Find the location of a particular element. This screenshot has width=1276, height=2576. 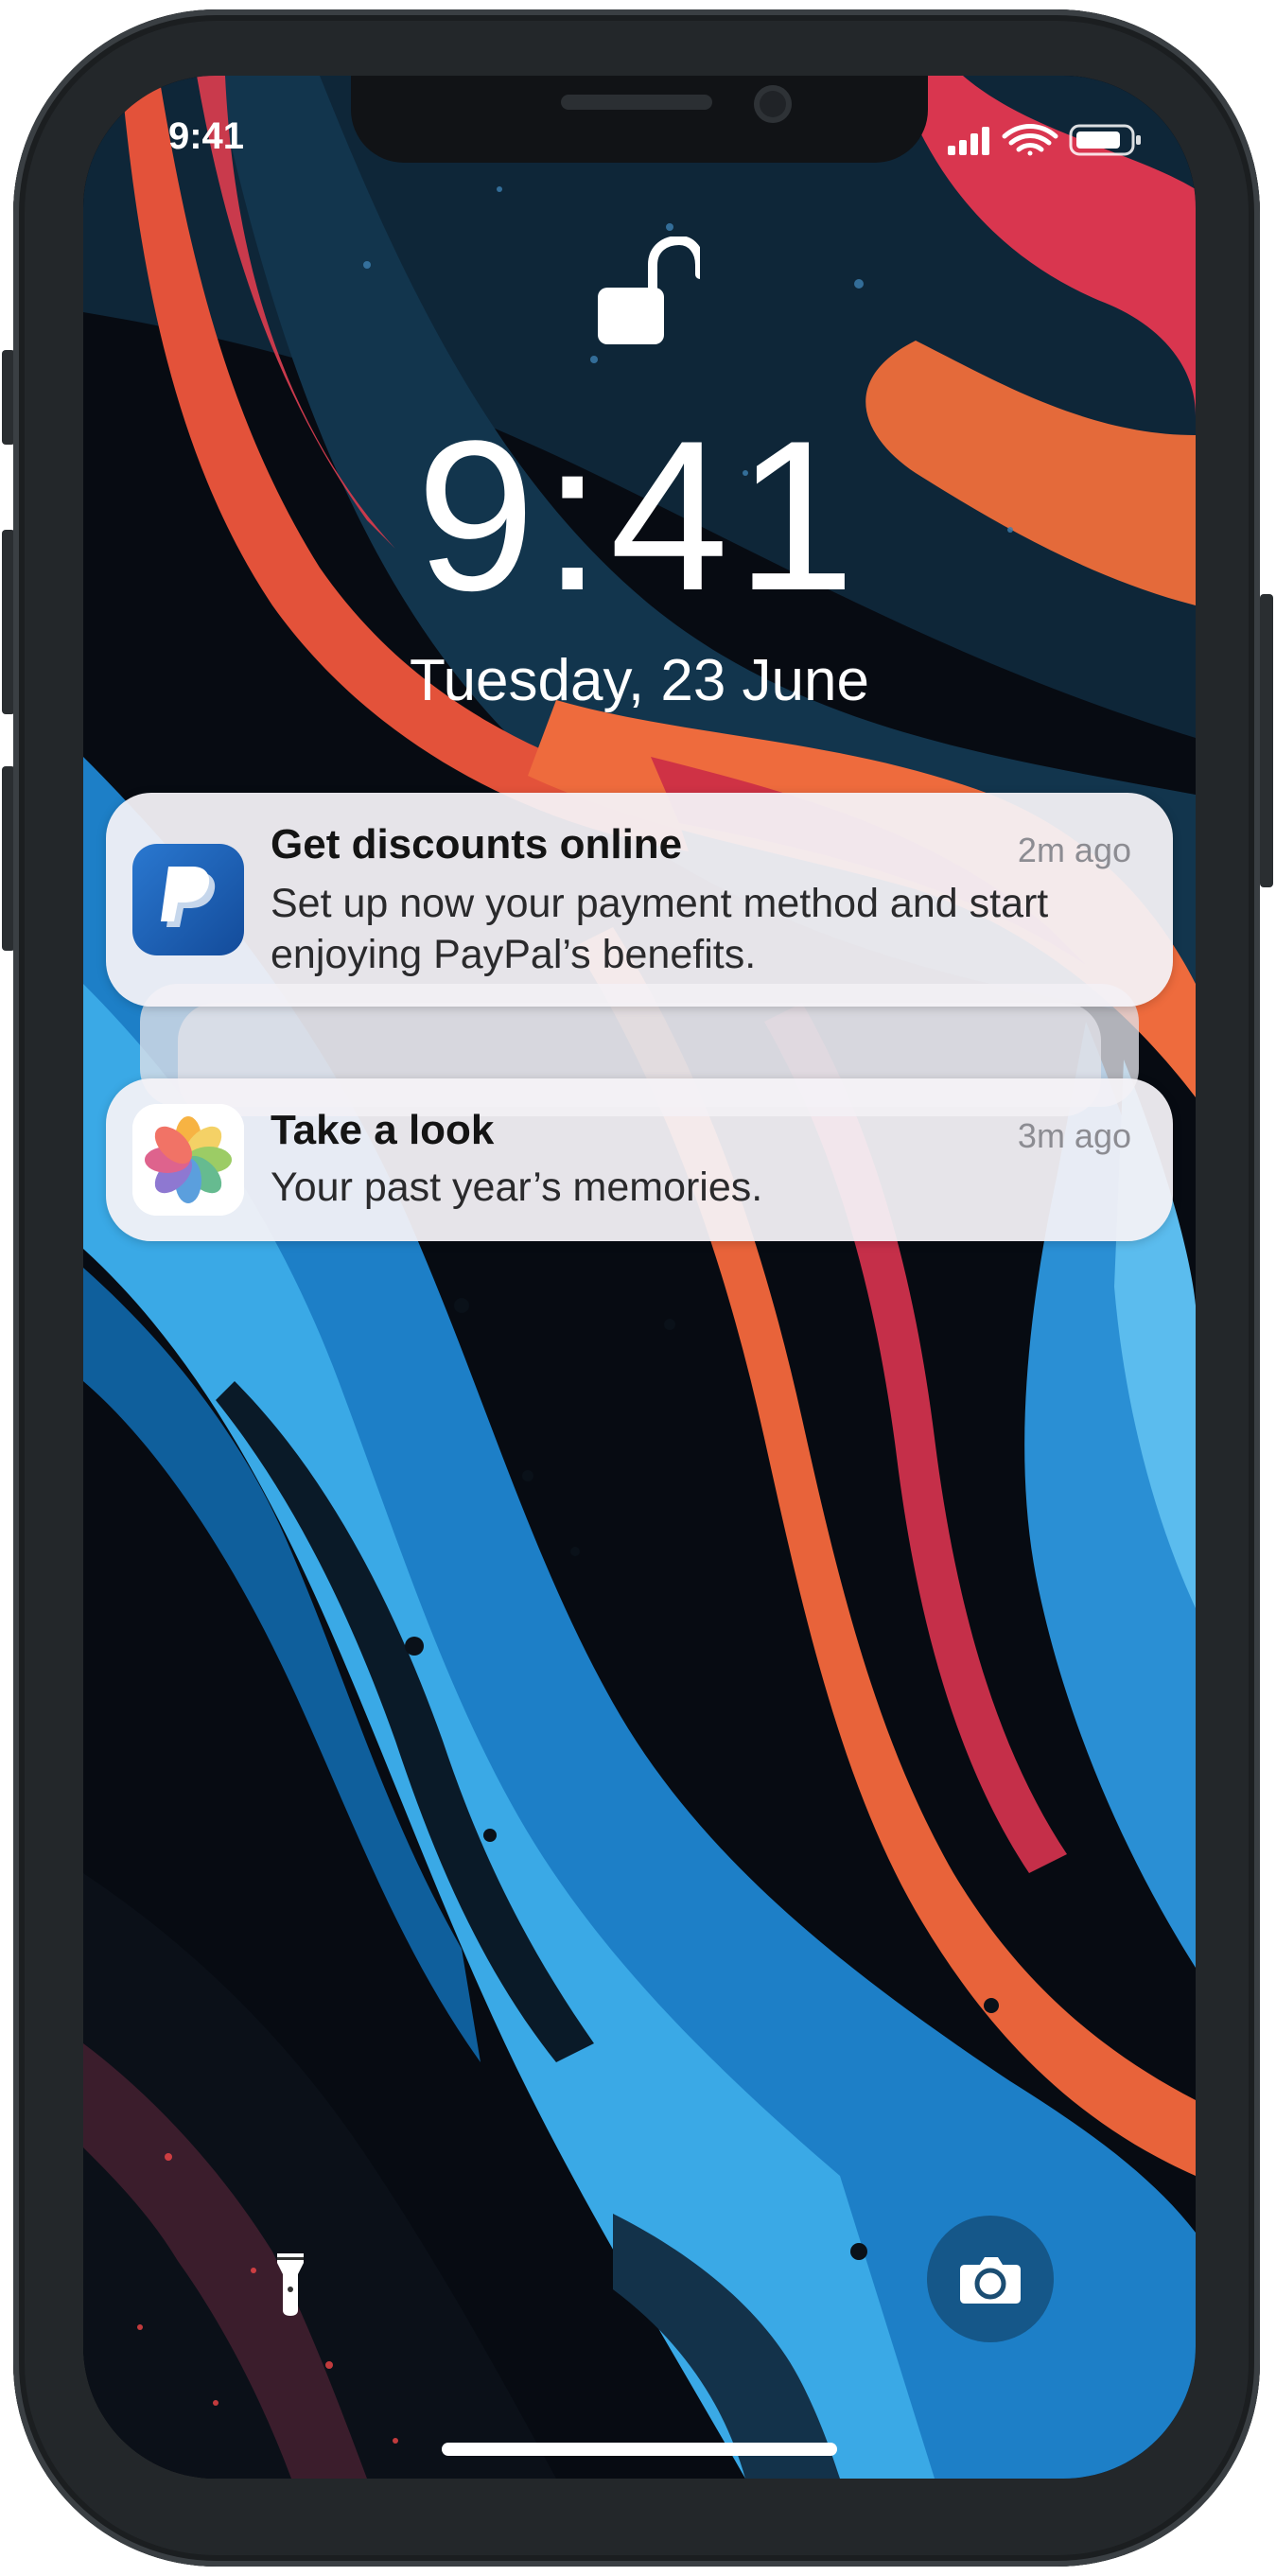

wifi-icon is located at coordinates (1030, 140).